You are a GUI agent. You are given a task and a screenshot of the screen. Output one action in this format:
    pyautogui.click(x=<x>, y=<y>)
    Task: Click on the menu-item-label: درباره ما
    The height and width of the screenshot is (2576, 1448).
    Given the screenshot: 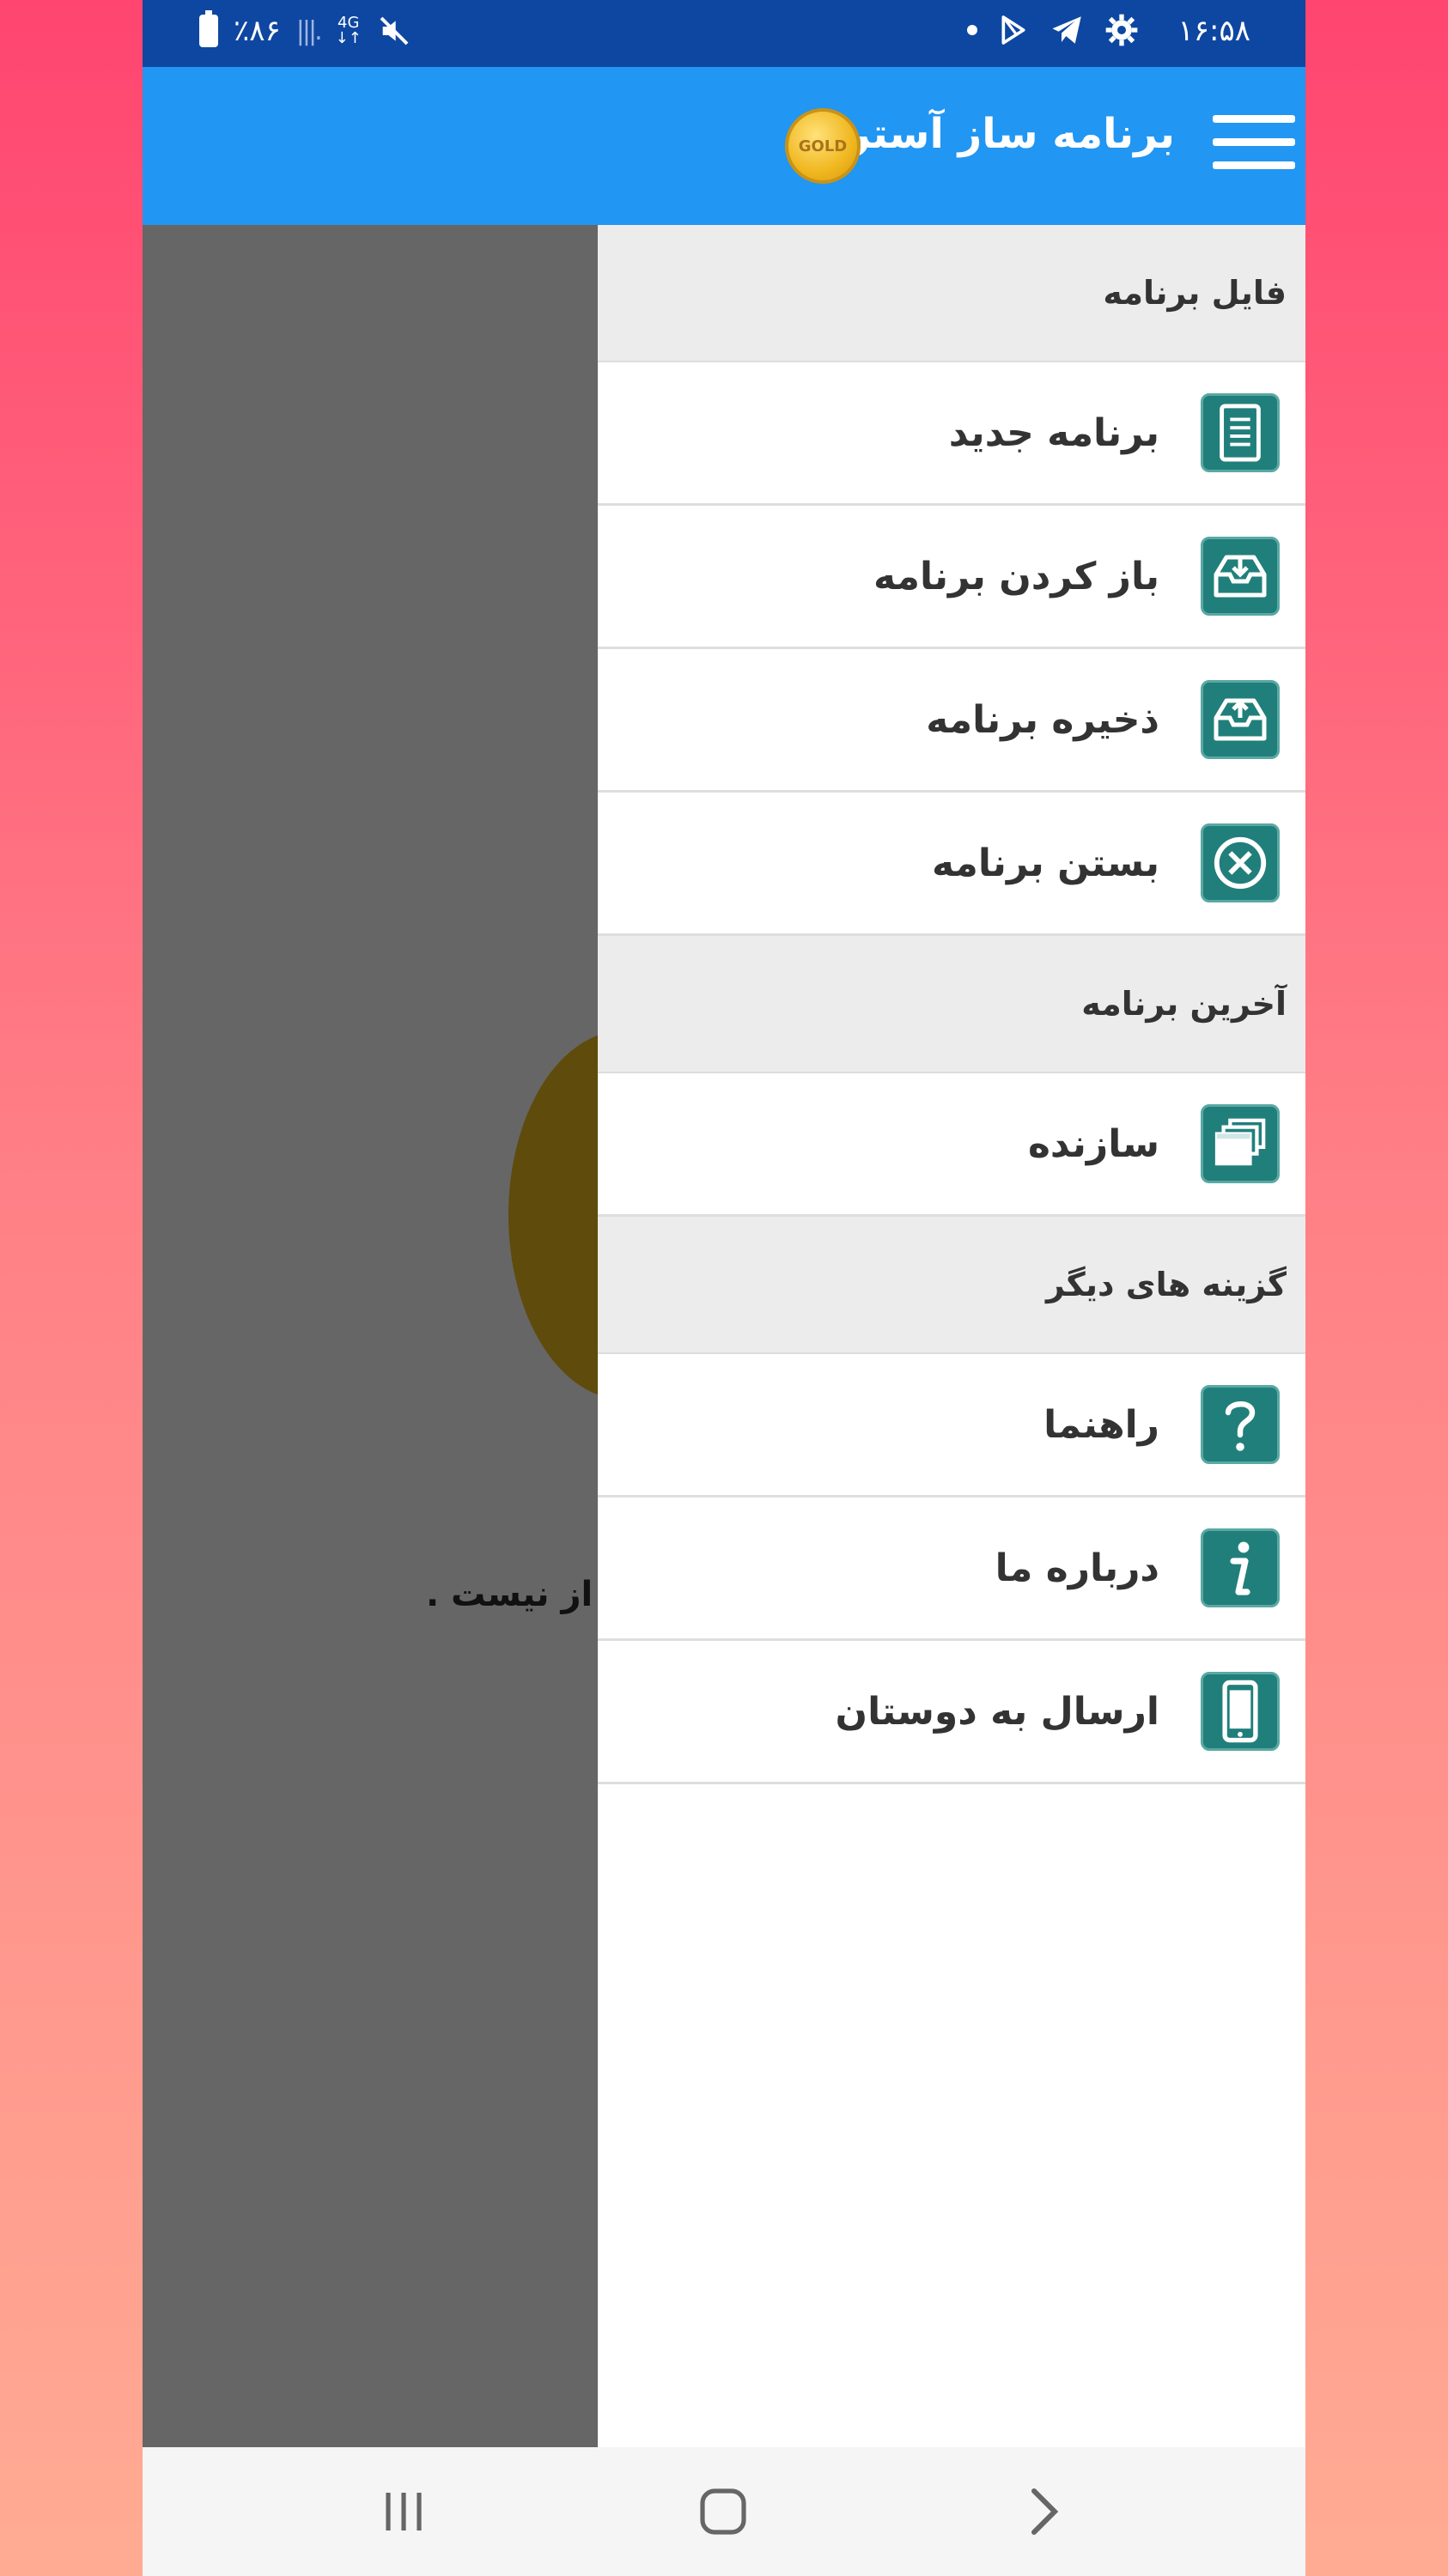 What is the action you would take?
    pyautogui.click(x=1077, y=1568)
    